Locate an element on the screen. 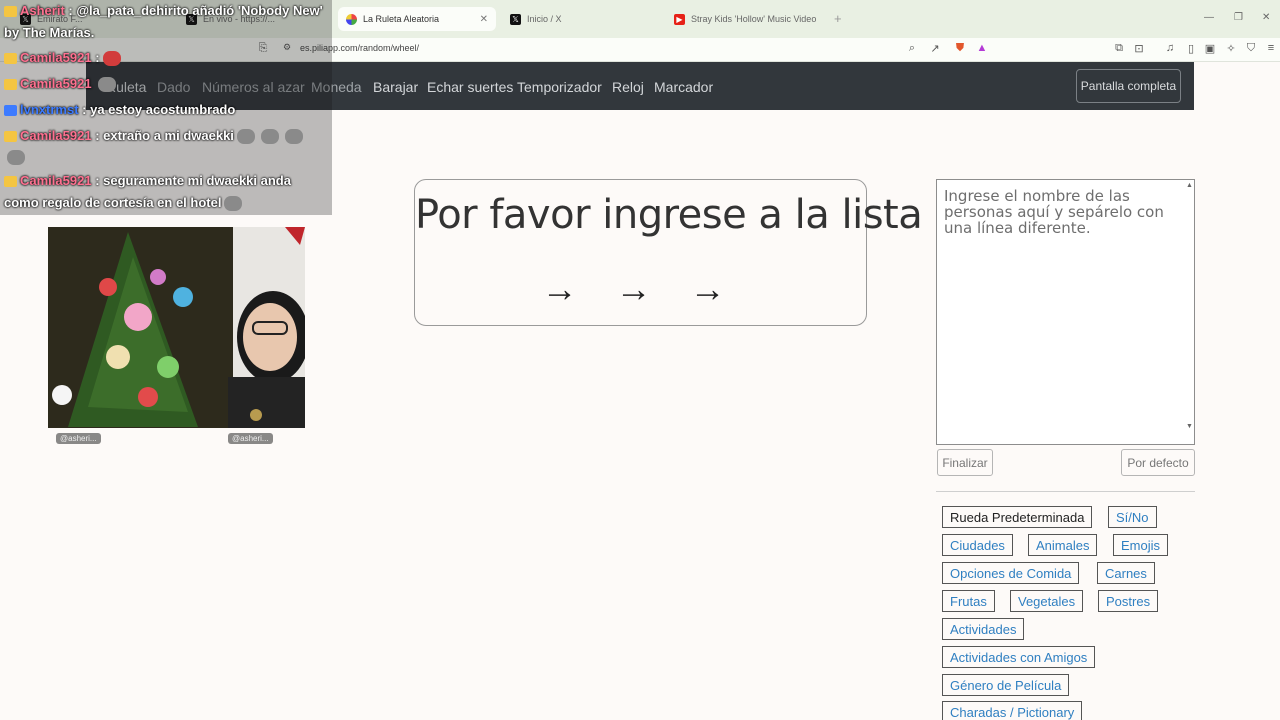 Image resolution: width=1280 pixels, height=720 pixels. browser-tab-active: La Ruleta Aleatoria ✕ is located at coordinates (417, 19).